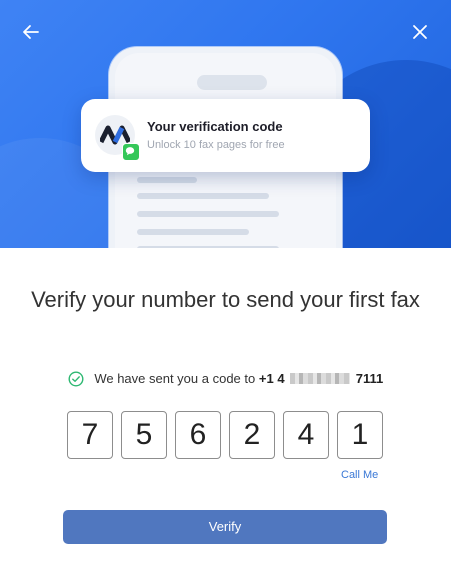  I want to click on check-circle-icon, so click(76, 379).